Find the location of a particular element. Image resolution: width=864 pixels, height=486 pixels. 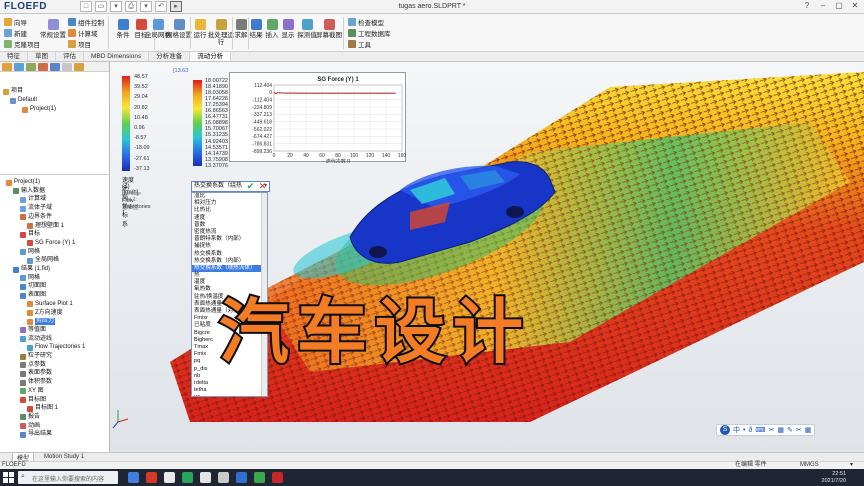

screenshot-button: 屏幕截图 is located at coordinates (329, 28).